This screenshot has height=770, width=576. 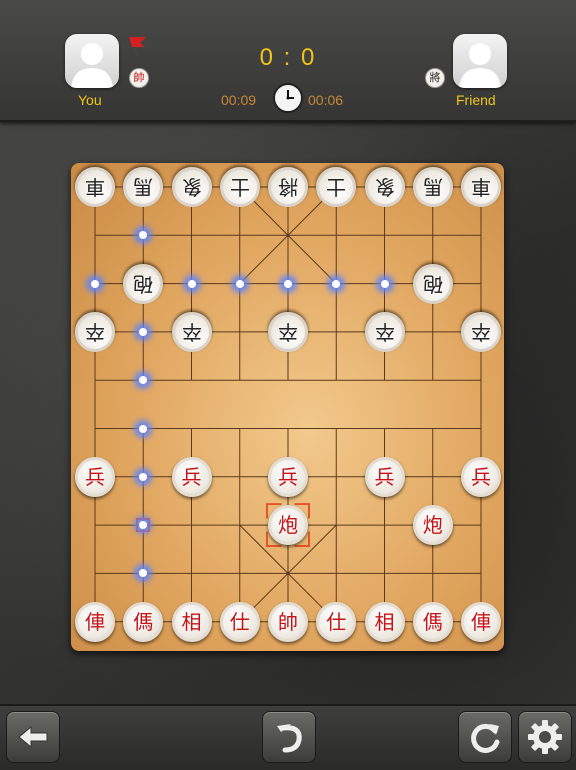 I want to click on player-right-avatar, so click(x=480, y=61).